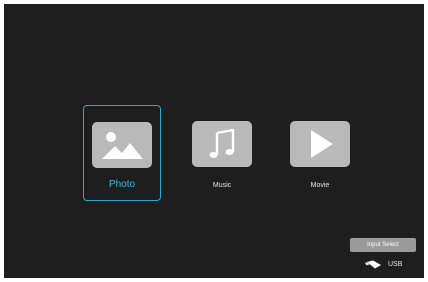  Describe the element at coordinates (320, 185) in the screenshot. I see `tile-movie-label: Movie` at that location.